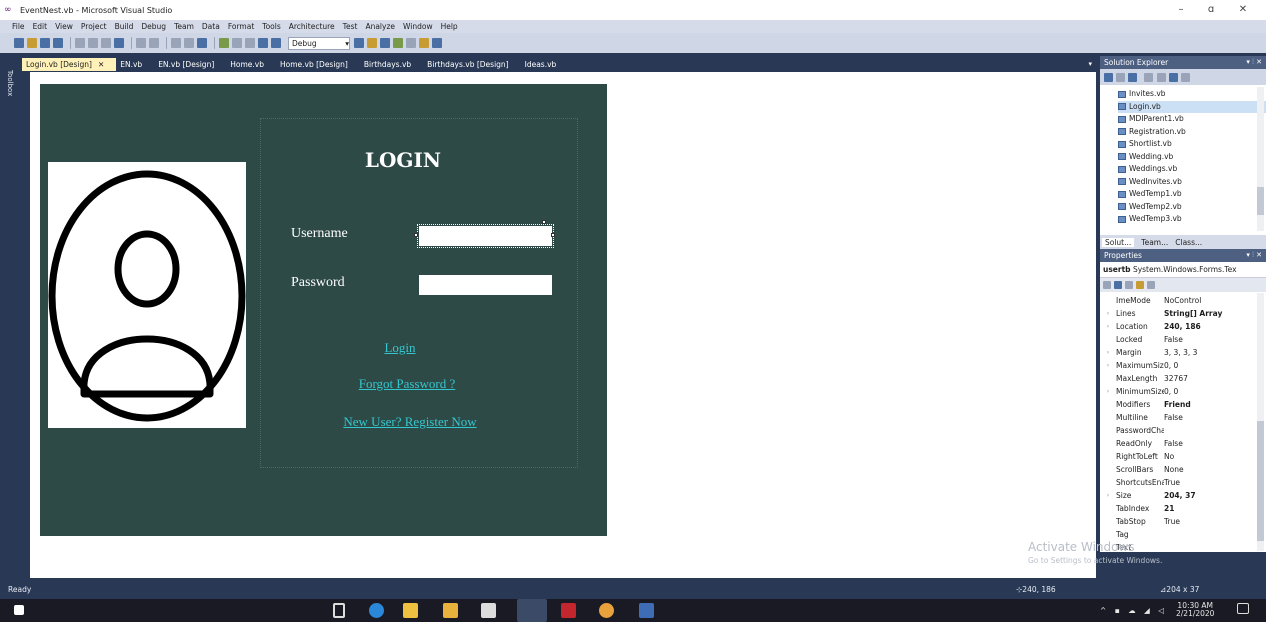  Describe the element at coordinates (135, 64) in the screenshot. I see `tab-en-vb: EN.vb` at that location.